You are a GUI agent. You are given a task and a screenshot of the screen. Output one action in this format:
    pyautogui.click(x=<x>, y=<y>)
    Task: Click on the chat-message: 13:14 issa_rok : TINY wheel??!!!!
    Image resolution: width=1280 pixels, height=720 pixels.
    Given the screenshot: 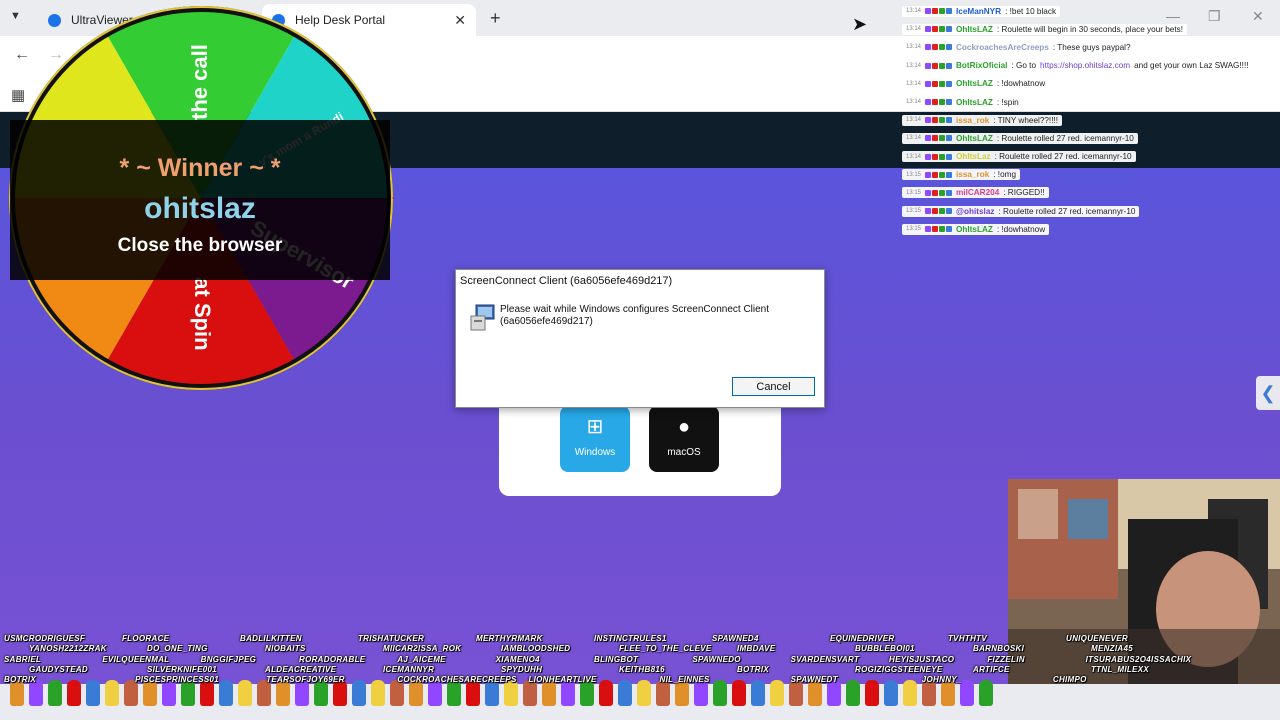 What is the action you would take?
    pyautogui.click(x=1087, y=120)
    